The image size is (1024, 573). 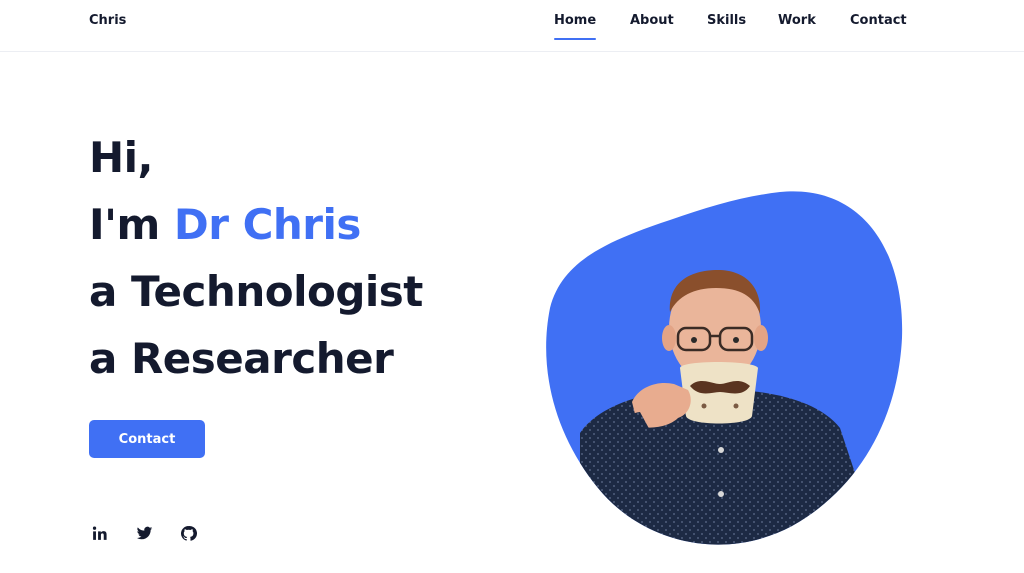 I want to click on hero-intro-line: I'm Dr Chris, so click(x=256, y=224).